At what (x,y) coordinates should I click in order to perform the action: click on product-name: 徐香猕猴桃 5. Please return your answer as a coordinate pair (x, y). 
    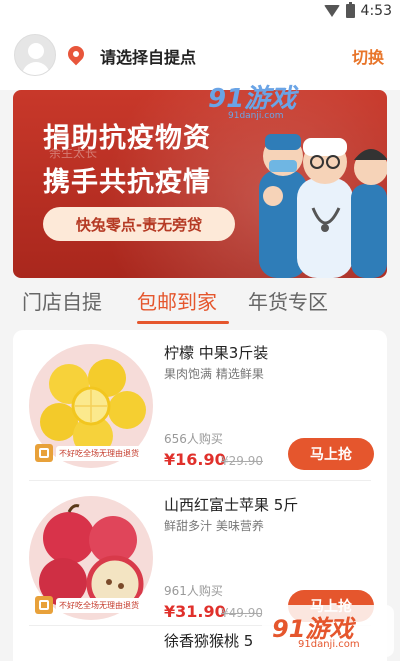
    Looking at the image, I should click on (208, 640).